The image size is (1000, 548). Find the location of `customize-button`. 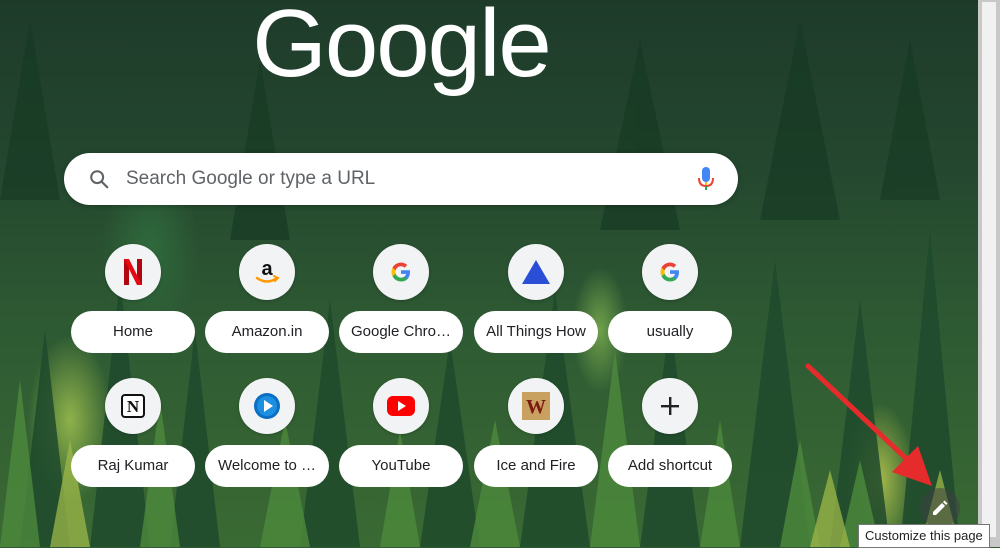

customize-button is located at coordinates (940, 508).